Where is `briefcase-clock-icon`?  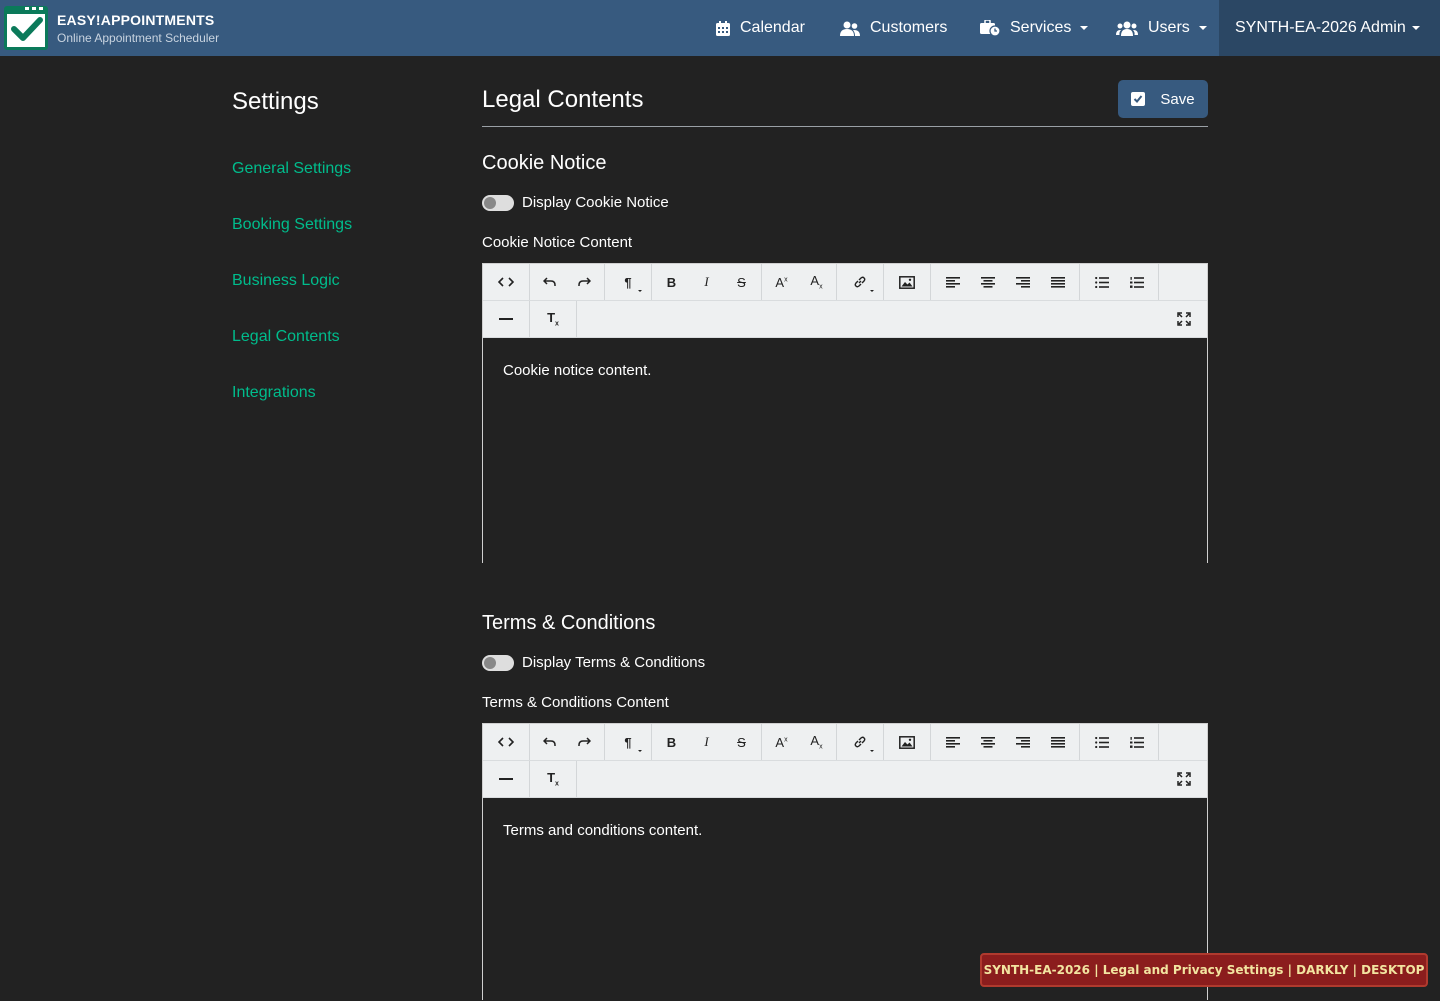
briefcase-clock-icon is located at coordinates (990, 28).